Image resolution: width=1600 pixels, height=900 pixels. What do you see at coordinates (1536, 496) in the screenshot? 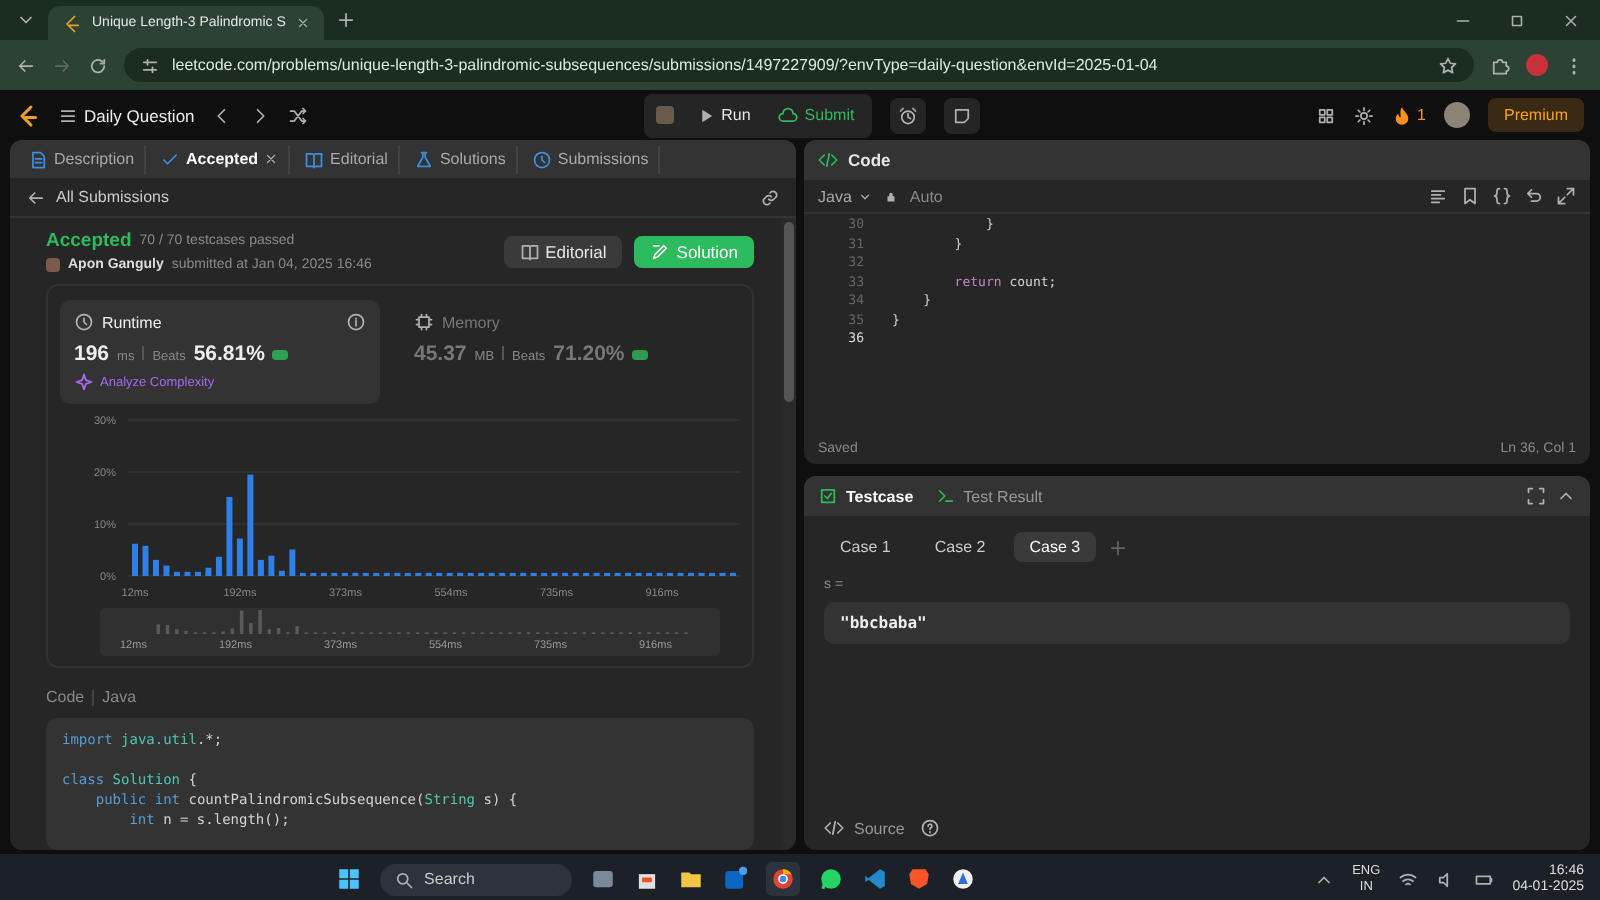
I see `fullscreen-icon` at bounding box center [1536, 496].